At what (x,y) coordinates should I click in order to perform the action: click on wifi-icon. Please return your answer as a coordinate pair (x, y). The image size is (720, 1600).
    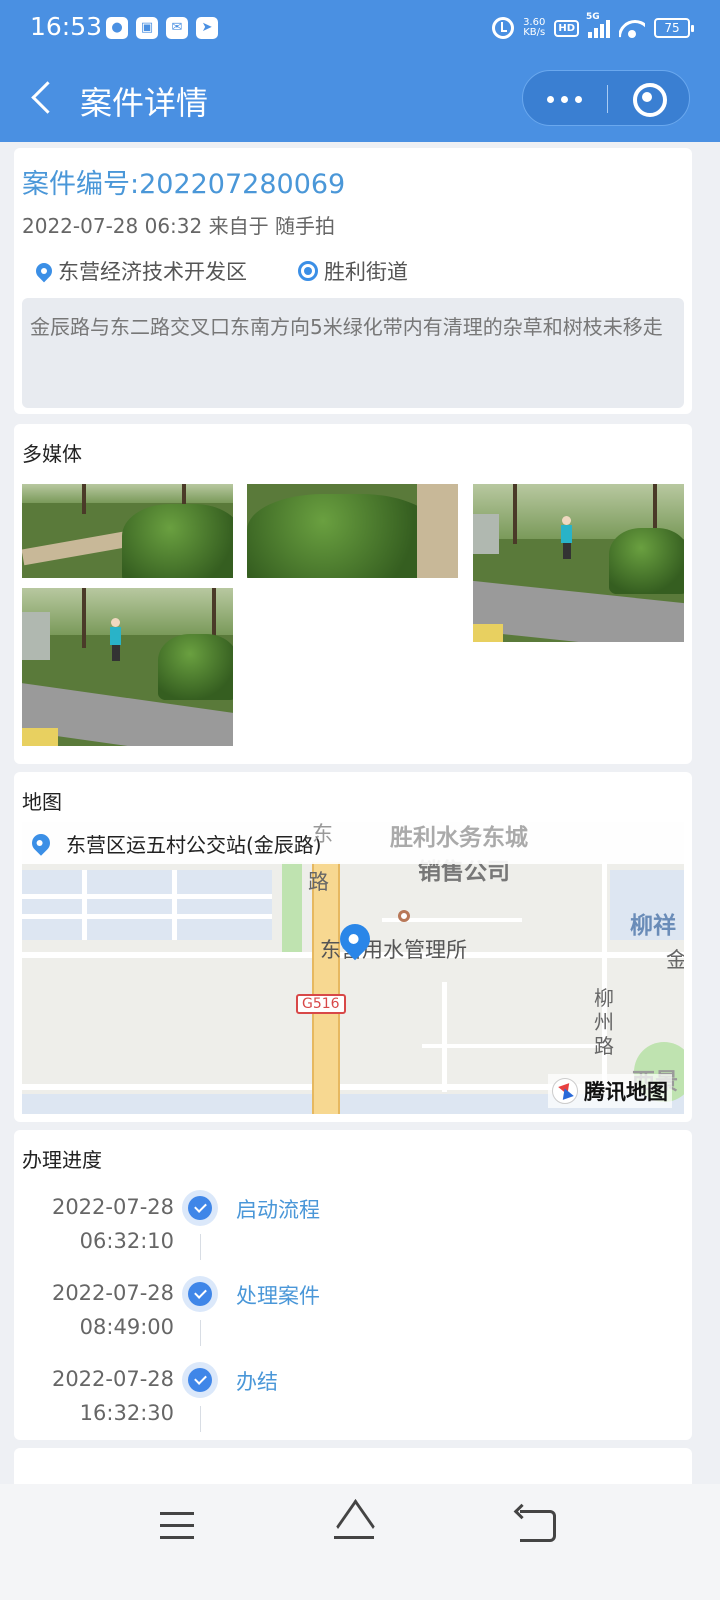
    Looking at the image, I should click on (632, 28).